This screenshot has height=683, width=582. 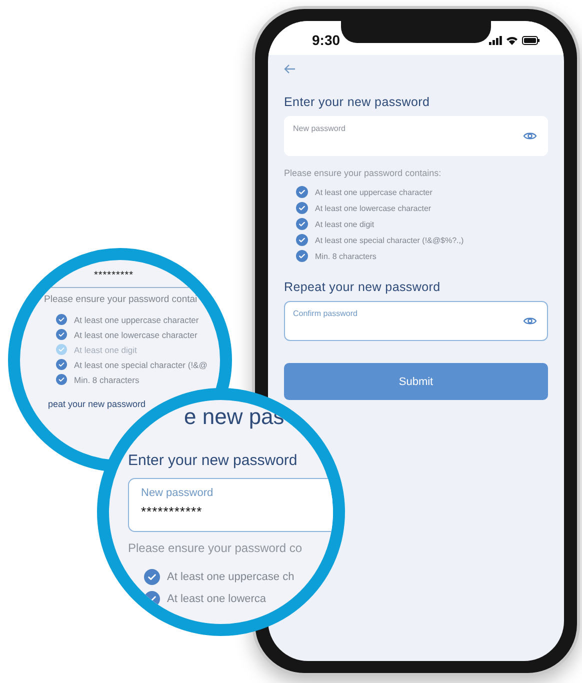 What do you see at coordinates (172, 511) in the screenshot?
I see `masked-password: ***********` at bounding box center [172, 511].